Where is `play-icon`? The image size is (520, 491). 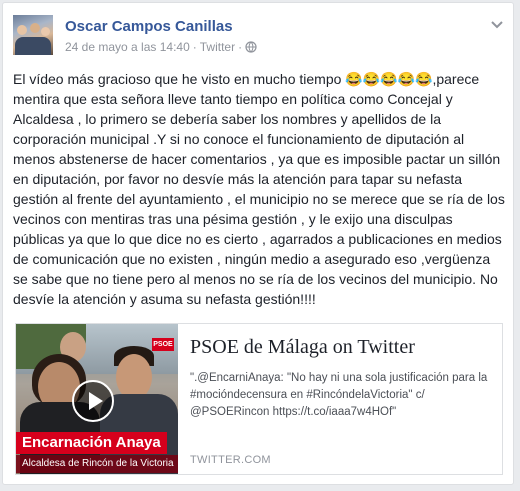 play-icon is located at coordinates (93, 401).